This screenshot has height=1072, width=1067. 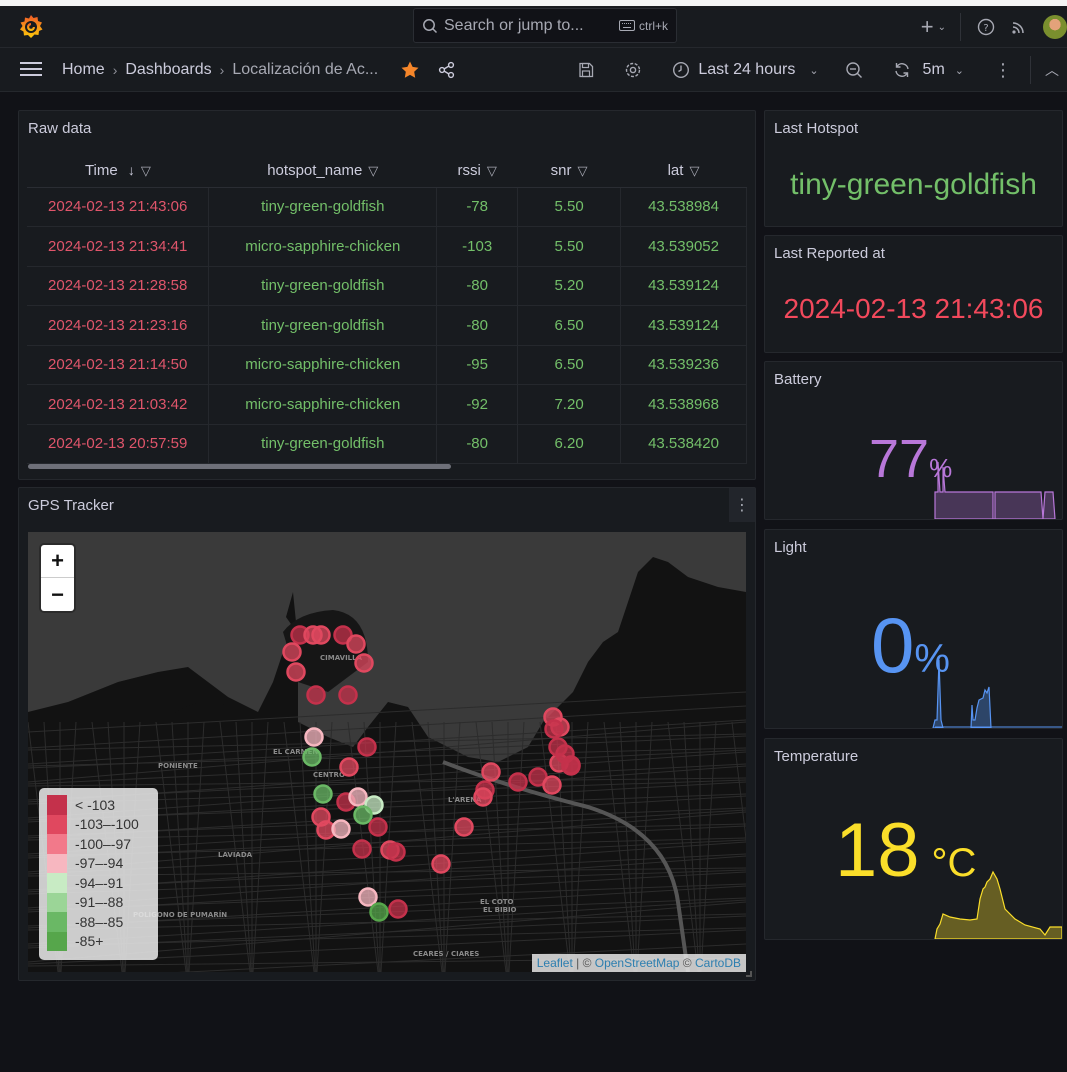 What do you see at coordinates (986, 27) in the screenshot?
I see `help-icon: ?` at bounding box center [986, 27].